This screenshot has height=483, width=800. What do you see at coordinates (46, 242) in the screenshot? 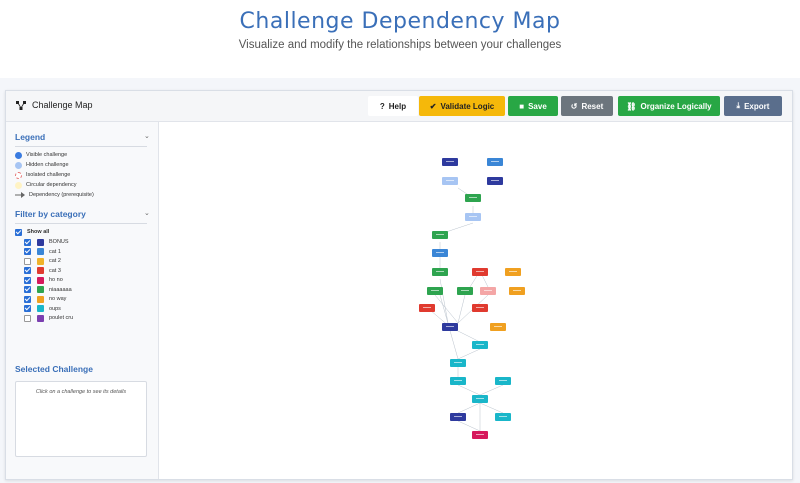
I see `category-filter-row: BONUS` at bounding box center [46, 242].